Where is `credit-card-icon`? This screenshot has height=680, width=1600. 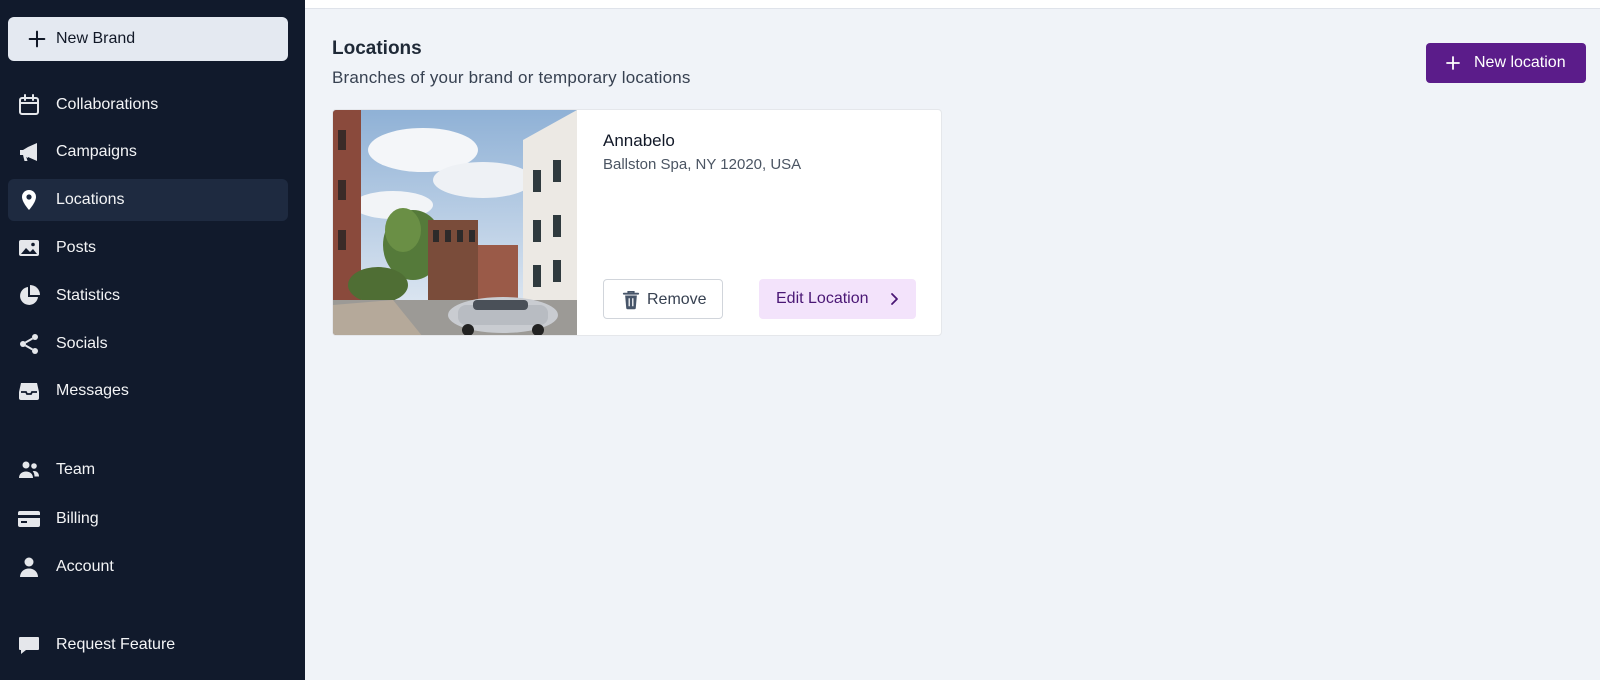 credit-card-icon is located at coordinates (29, 519).